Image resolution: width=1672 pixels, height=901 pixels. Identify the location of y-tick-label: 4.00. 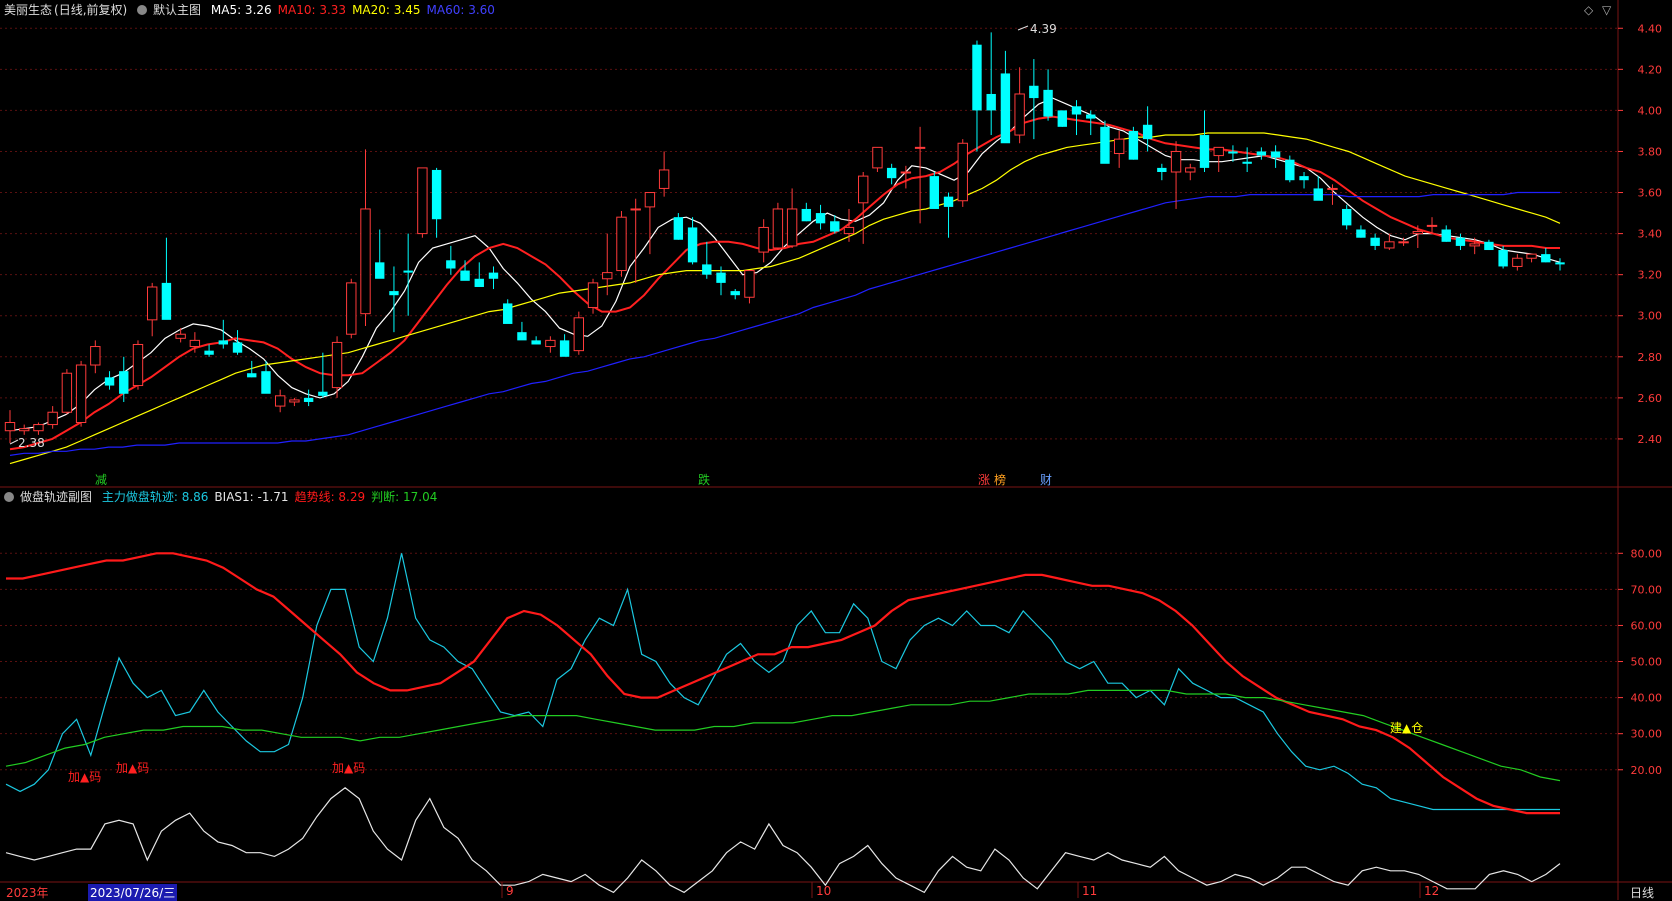
(1650, 110).